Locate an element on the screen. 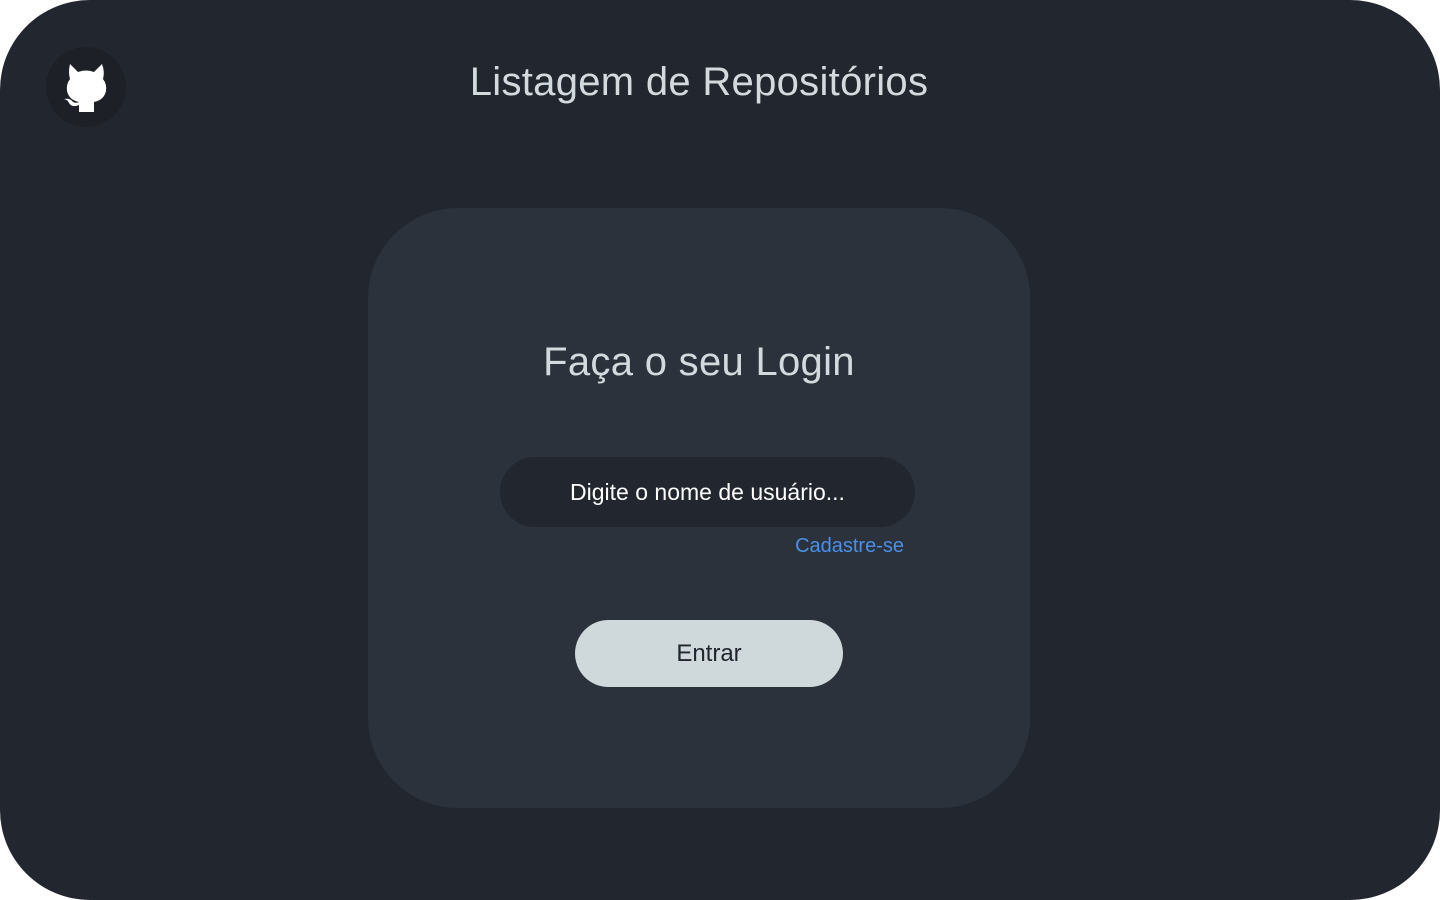 The image size is (1440, 900). login-title: Faça o seu Login is located at coordinates (699, 362).